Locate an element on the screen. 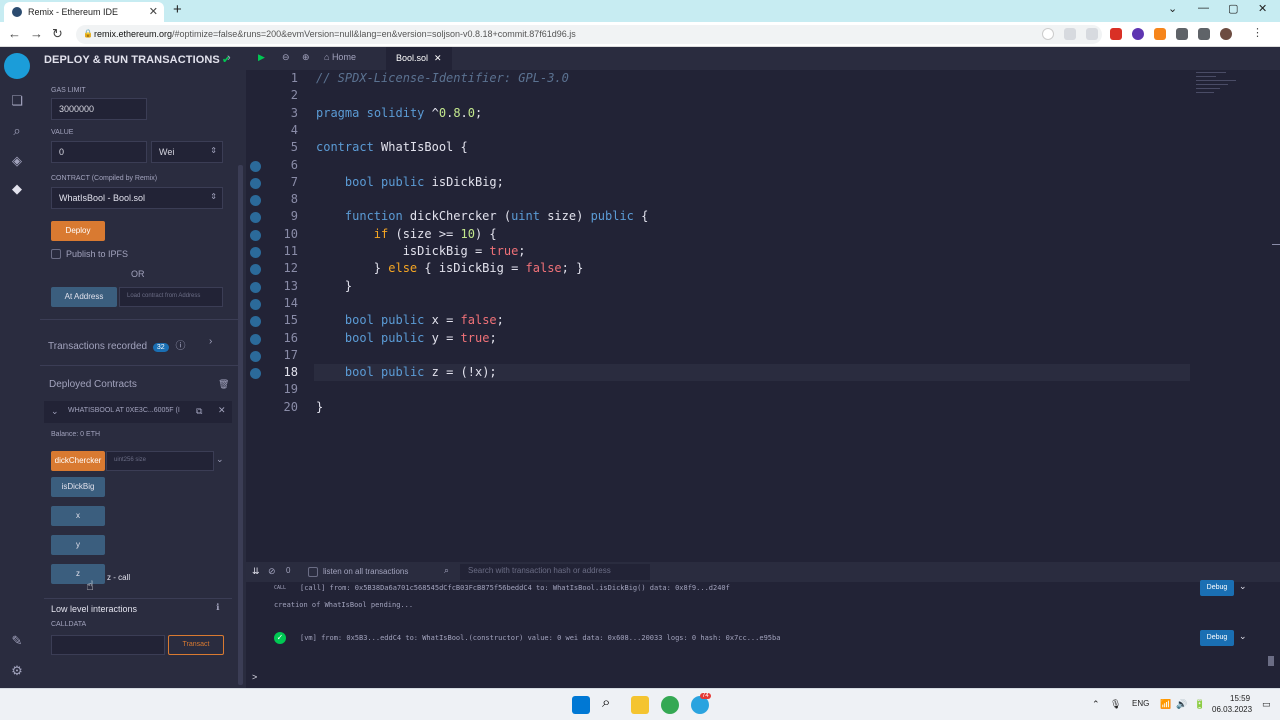  code-line: isDickBig = true; is located at coordinates (421, 251).